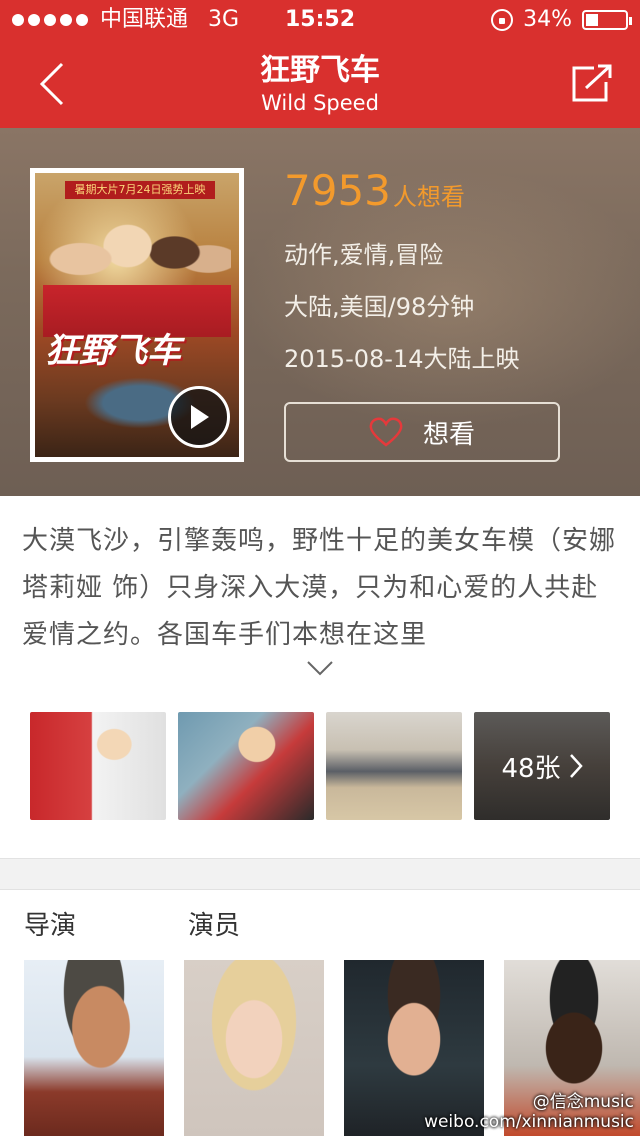 The width and height of the screenshot is (640, 1136). Describe the element at coordinates (137, 272) in the screenshot. I see `poster-figures` at that location.